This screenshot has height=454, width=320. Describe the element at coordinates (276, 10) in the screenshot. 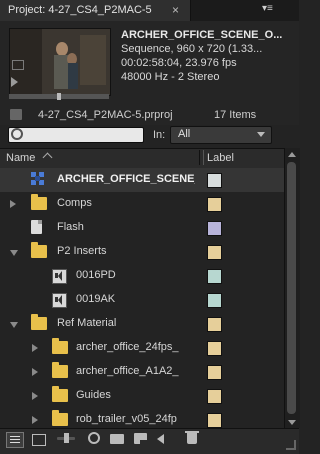

I see `panel-menu-icon: ▾≡` at that location.